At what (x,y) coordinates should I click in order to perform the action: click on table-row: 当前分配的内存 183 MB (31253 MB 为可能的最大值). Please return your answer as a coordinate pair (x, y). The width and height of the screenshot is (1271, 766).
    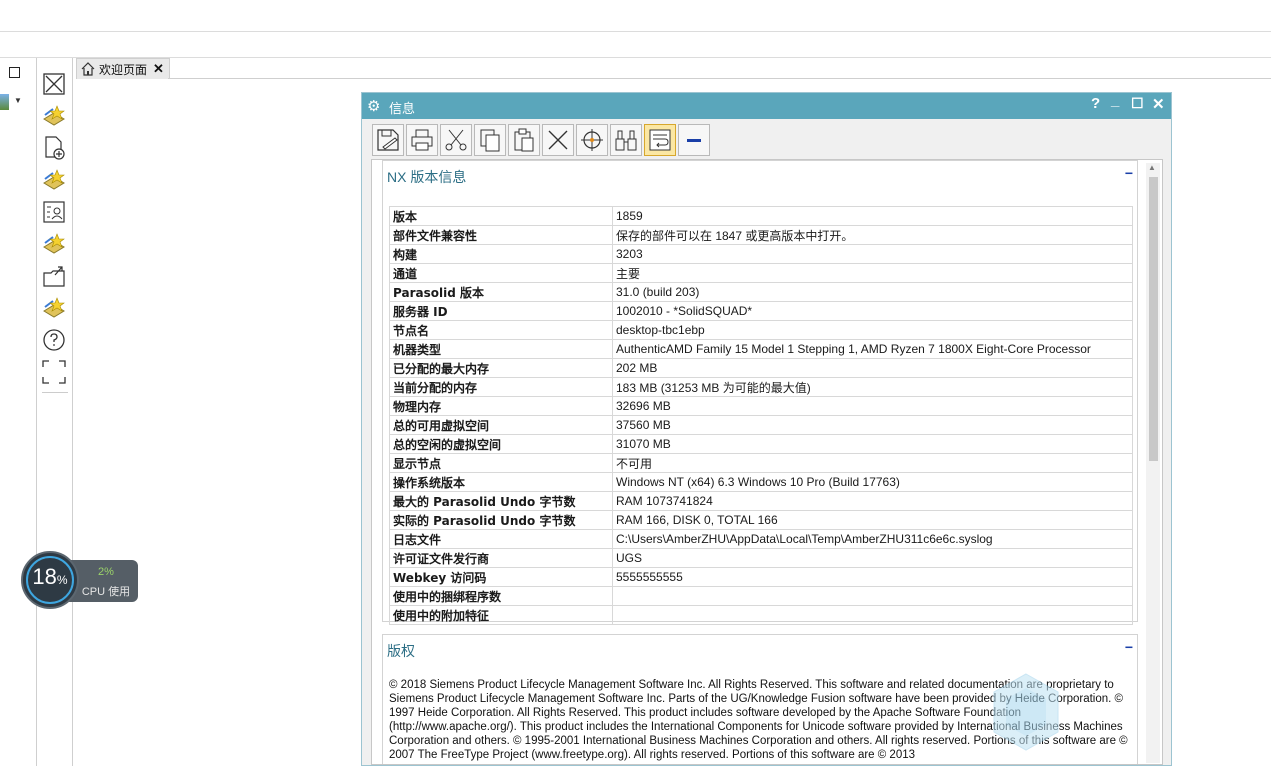
    Looking at the image, I should click on (761, 387).